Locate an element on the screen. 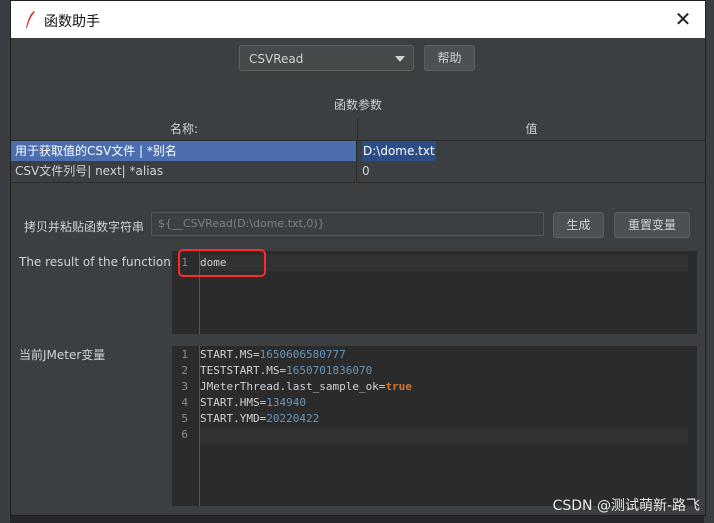  function-select-value: CSVRead is located at coordinates (276, 59).